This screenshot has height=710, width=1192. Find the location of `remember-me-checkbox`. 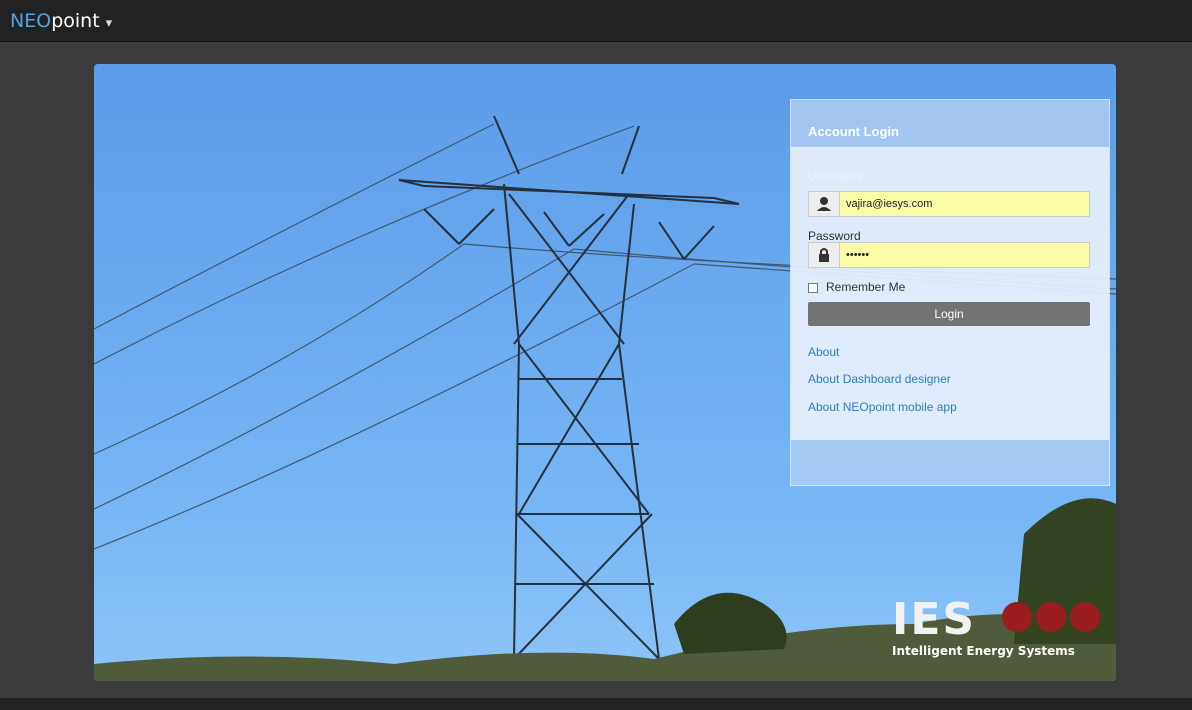

remember-me-checkbox is located at coordinates (813, 287).